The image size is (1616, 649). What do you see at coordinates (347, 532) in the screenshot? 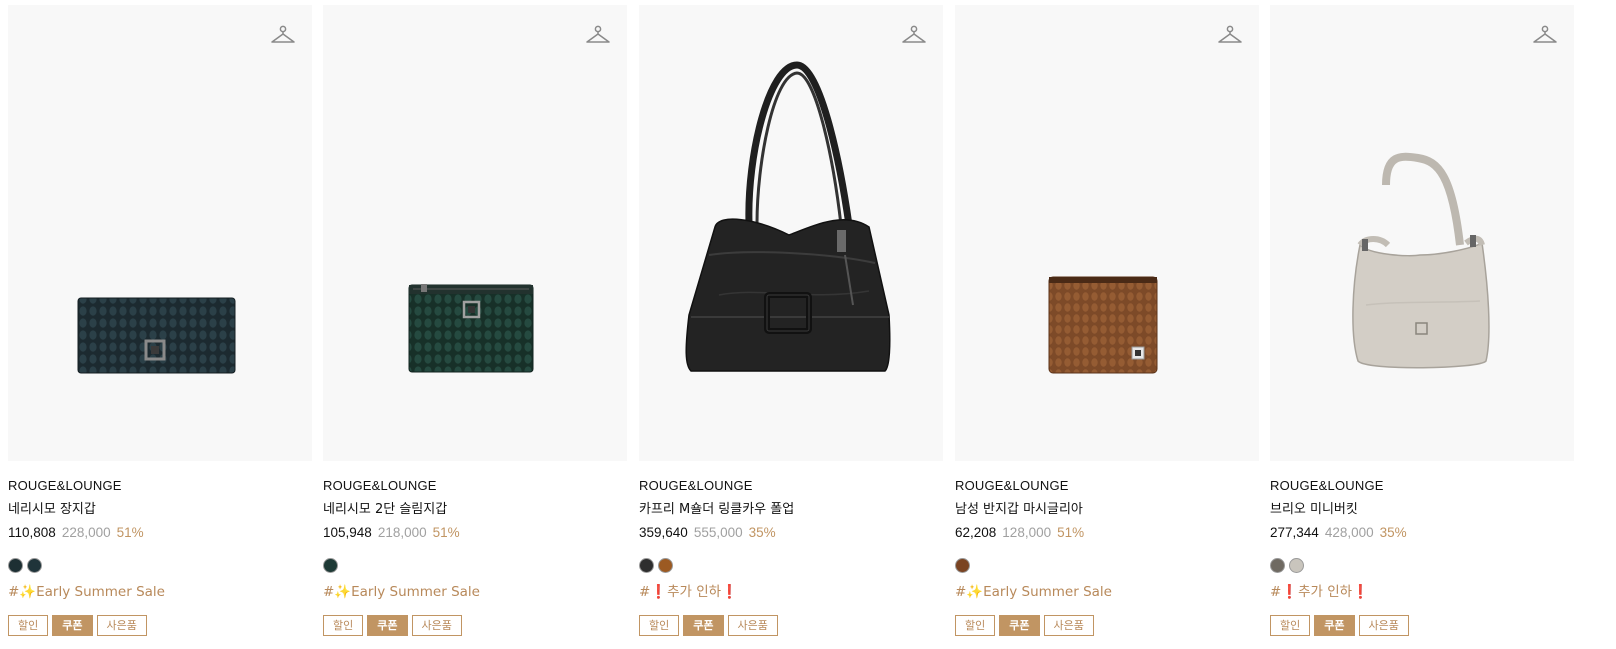
I see `sale-price: 105,948` at bounding box center [347, 532].